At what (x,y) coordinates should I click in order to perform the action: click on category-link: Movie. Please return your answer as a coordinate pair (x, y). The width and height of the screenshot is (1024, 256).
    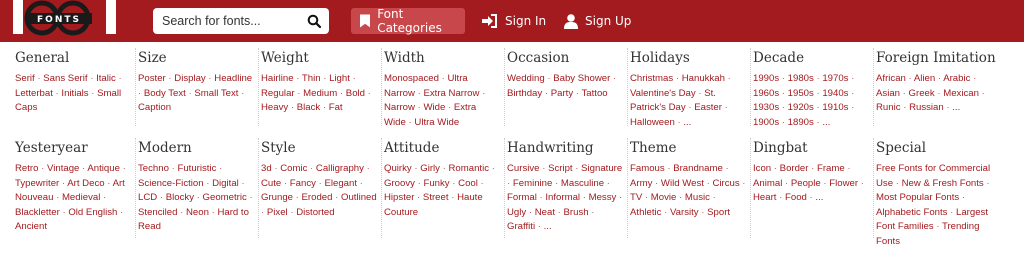
    Looking at the image, I should click on (664, 197).